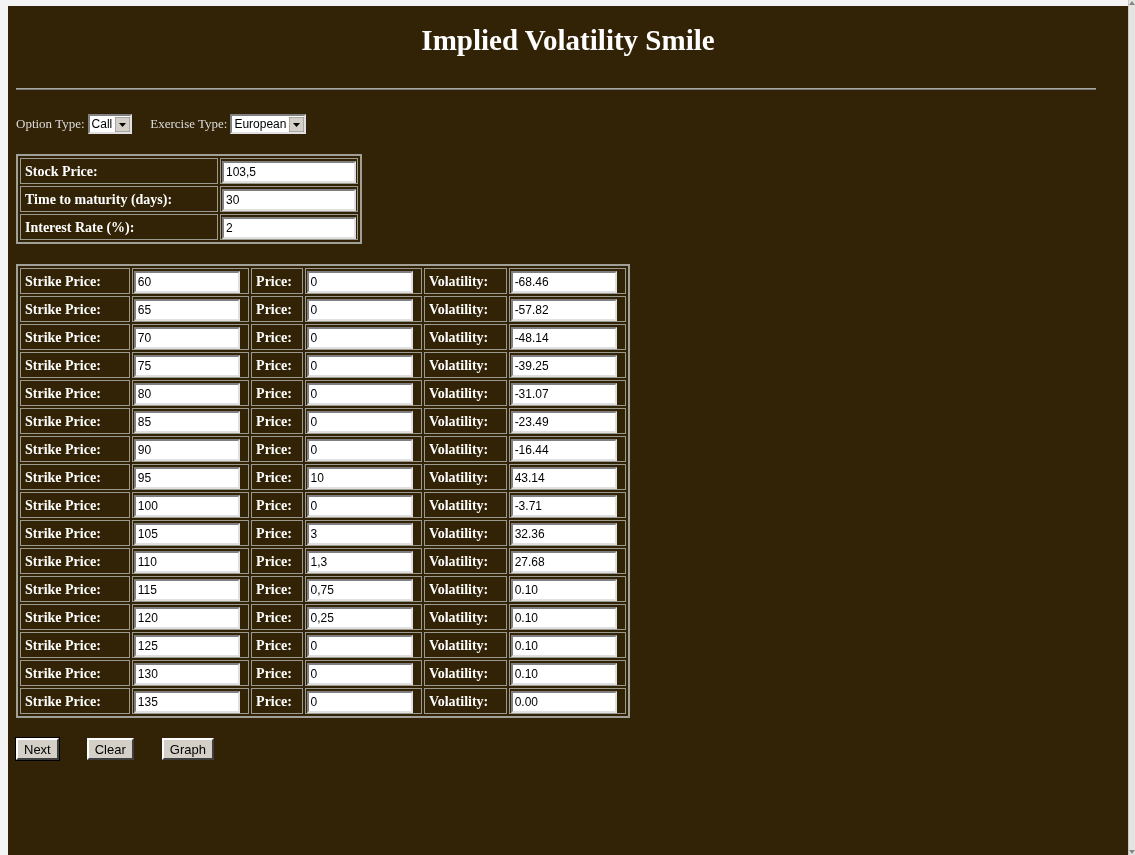 Image resolution: width=1135 pixels, height=855 pixels. I want to click on input-field: 43.14, so click(563, 478).